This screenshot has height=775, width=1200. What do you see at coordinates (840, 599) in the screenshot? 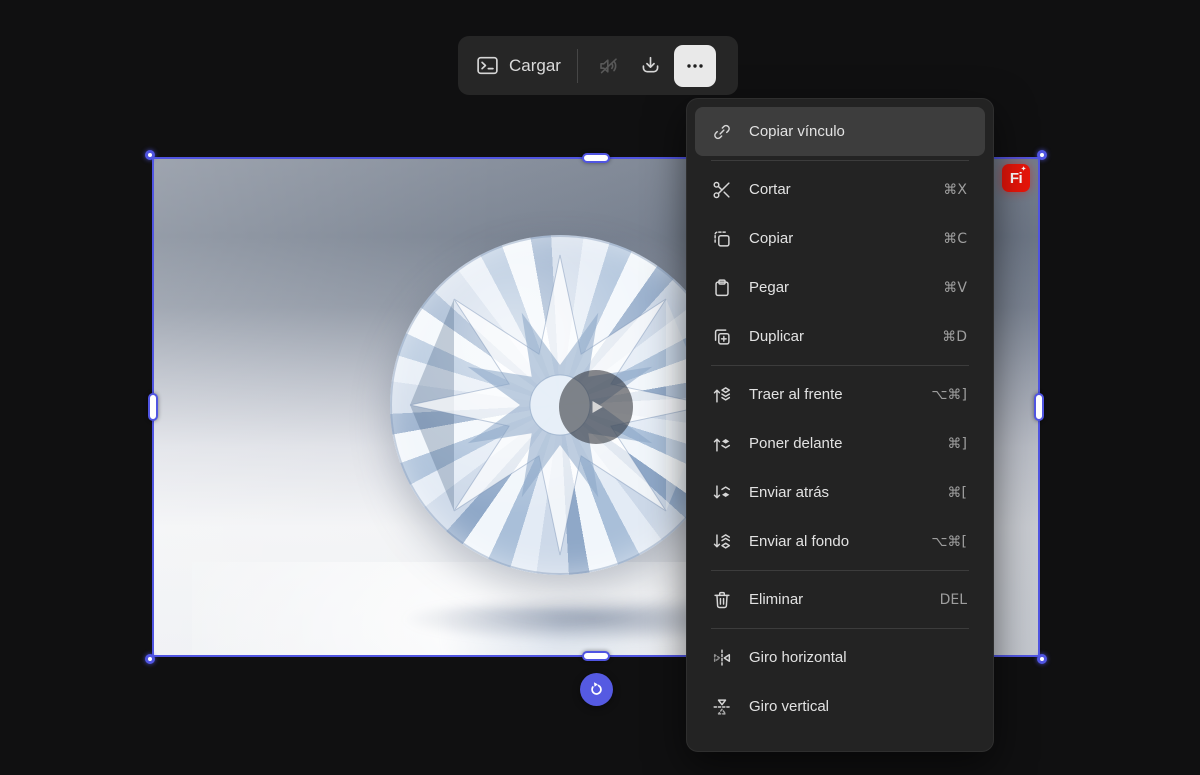
I see `menu-item-delete: Eliminar DEL` at bounding box center [840, 599].